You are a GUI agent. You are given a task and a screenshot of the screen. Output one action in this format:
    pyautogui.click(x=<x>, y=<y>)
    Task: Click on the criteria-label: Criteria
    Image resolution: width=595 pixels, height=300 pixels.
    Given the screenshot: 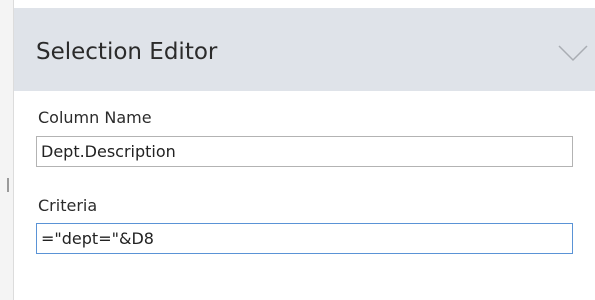 What is the action you would take?
    pyautogui.click(x=68, y=205)
    